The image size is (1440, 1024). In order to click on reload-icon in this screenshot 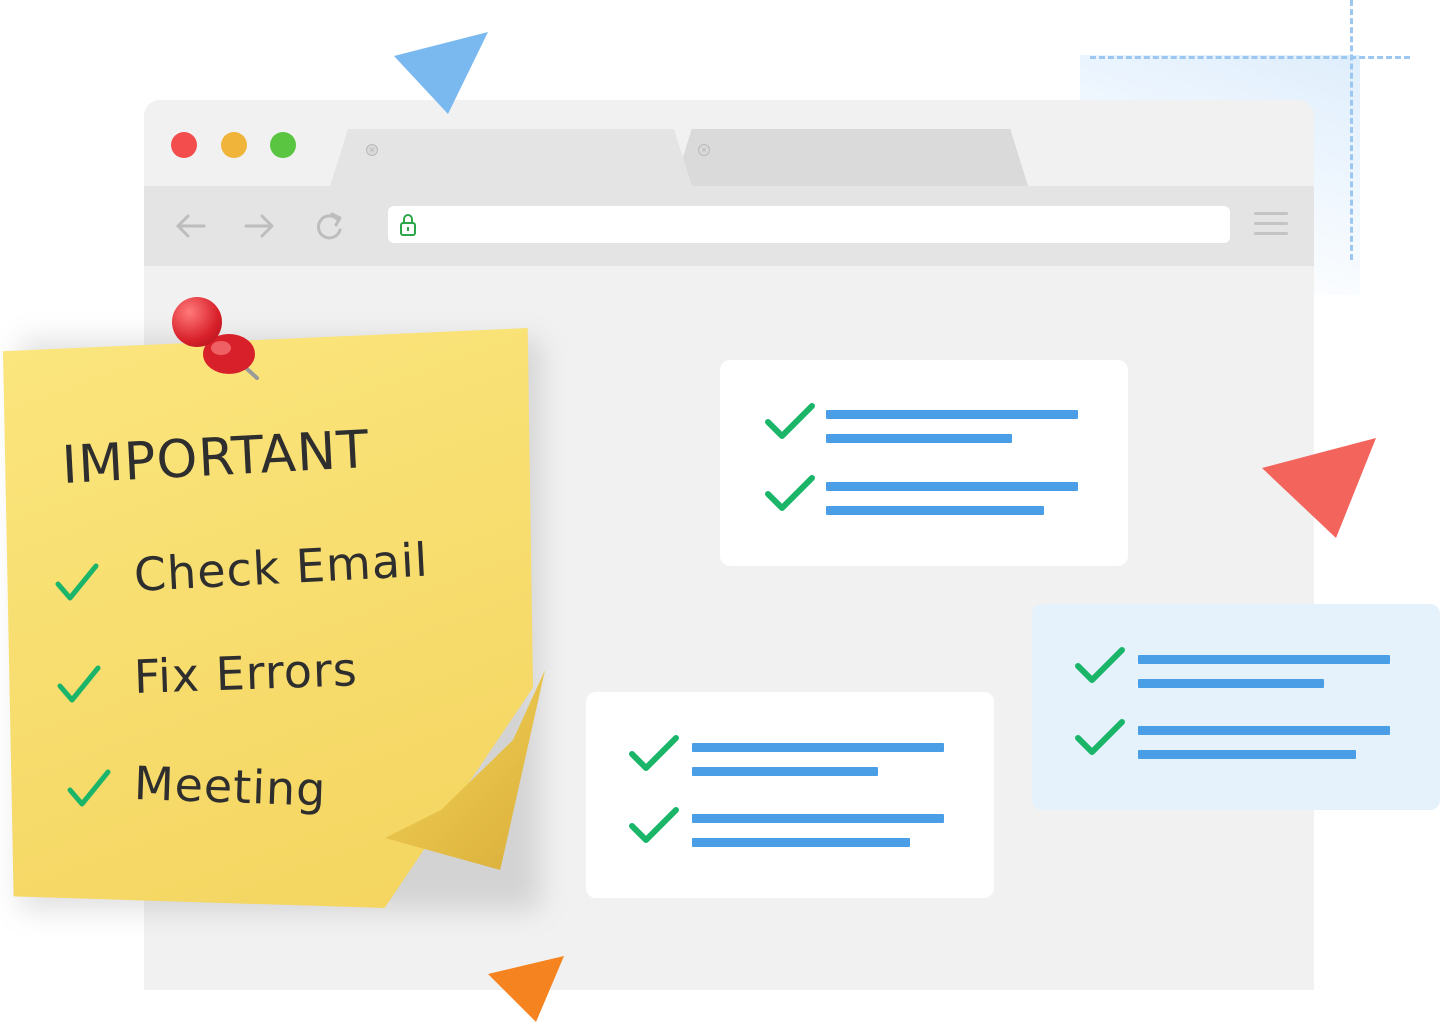, I will do `click(330, 226)`.